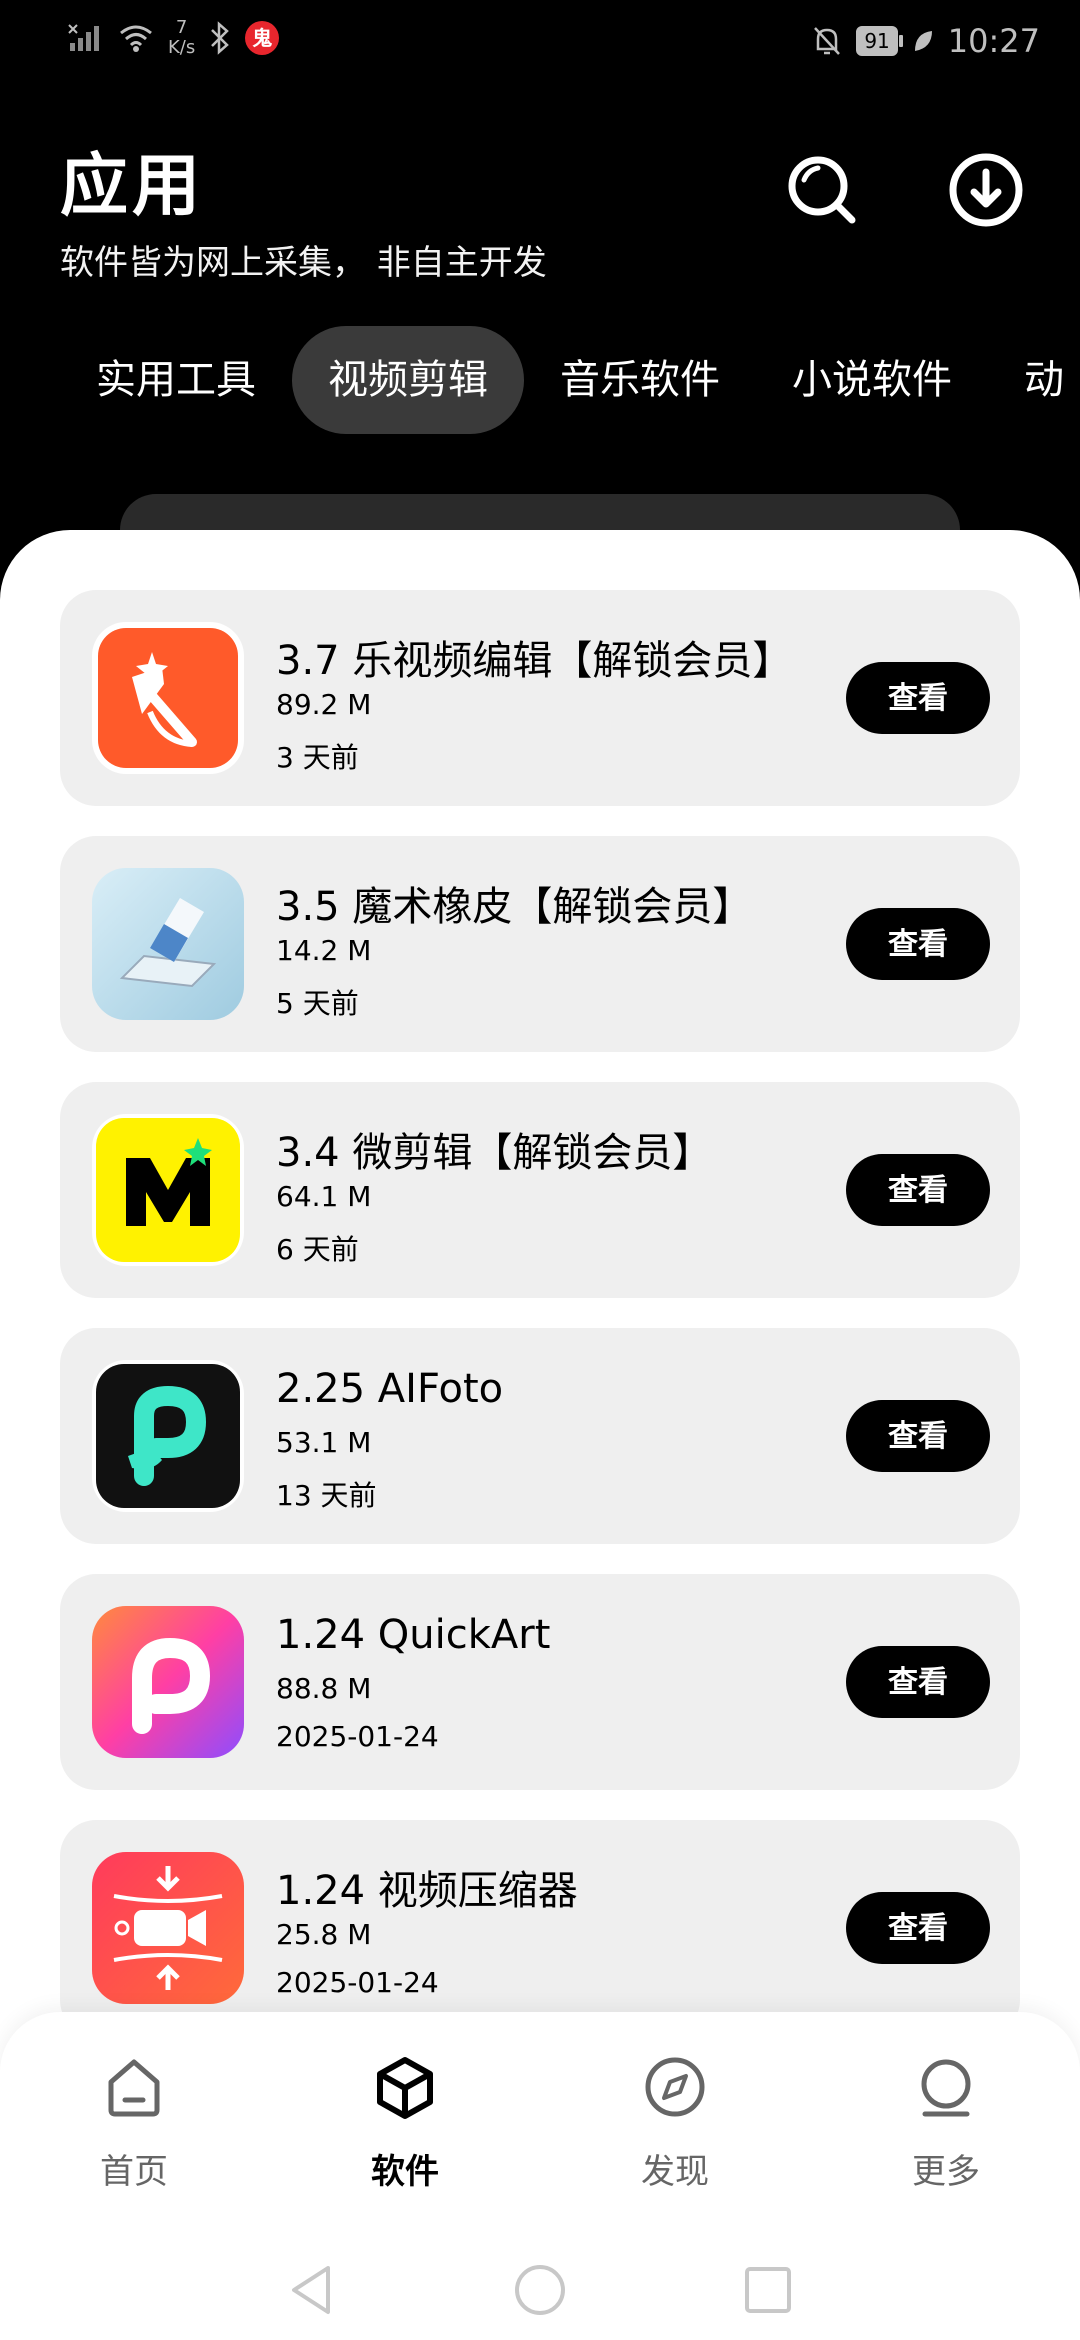  Describe the element at coordinates (640, 380) in the screenshot. I see `tab-music: 音乐软件` at that location.